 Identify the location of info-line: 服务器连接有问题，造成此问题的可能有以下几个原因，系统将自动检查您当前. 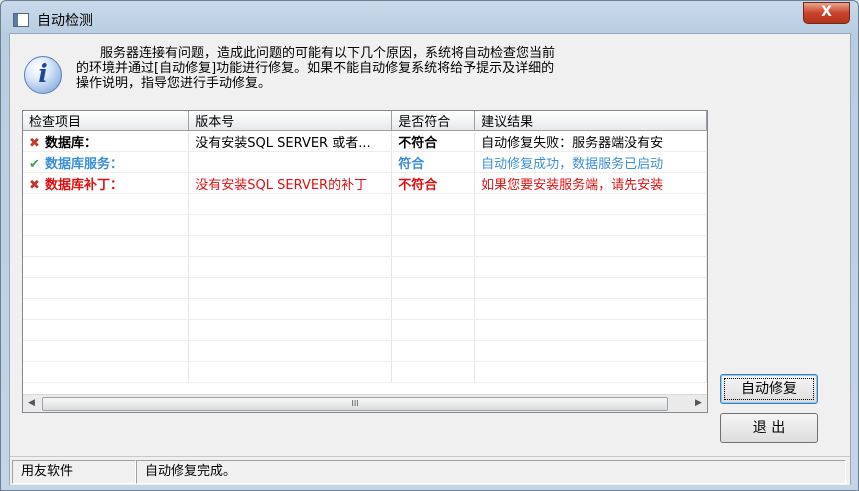
(328, 53).